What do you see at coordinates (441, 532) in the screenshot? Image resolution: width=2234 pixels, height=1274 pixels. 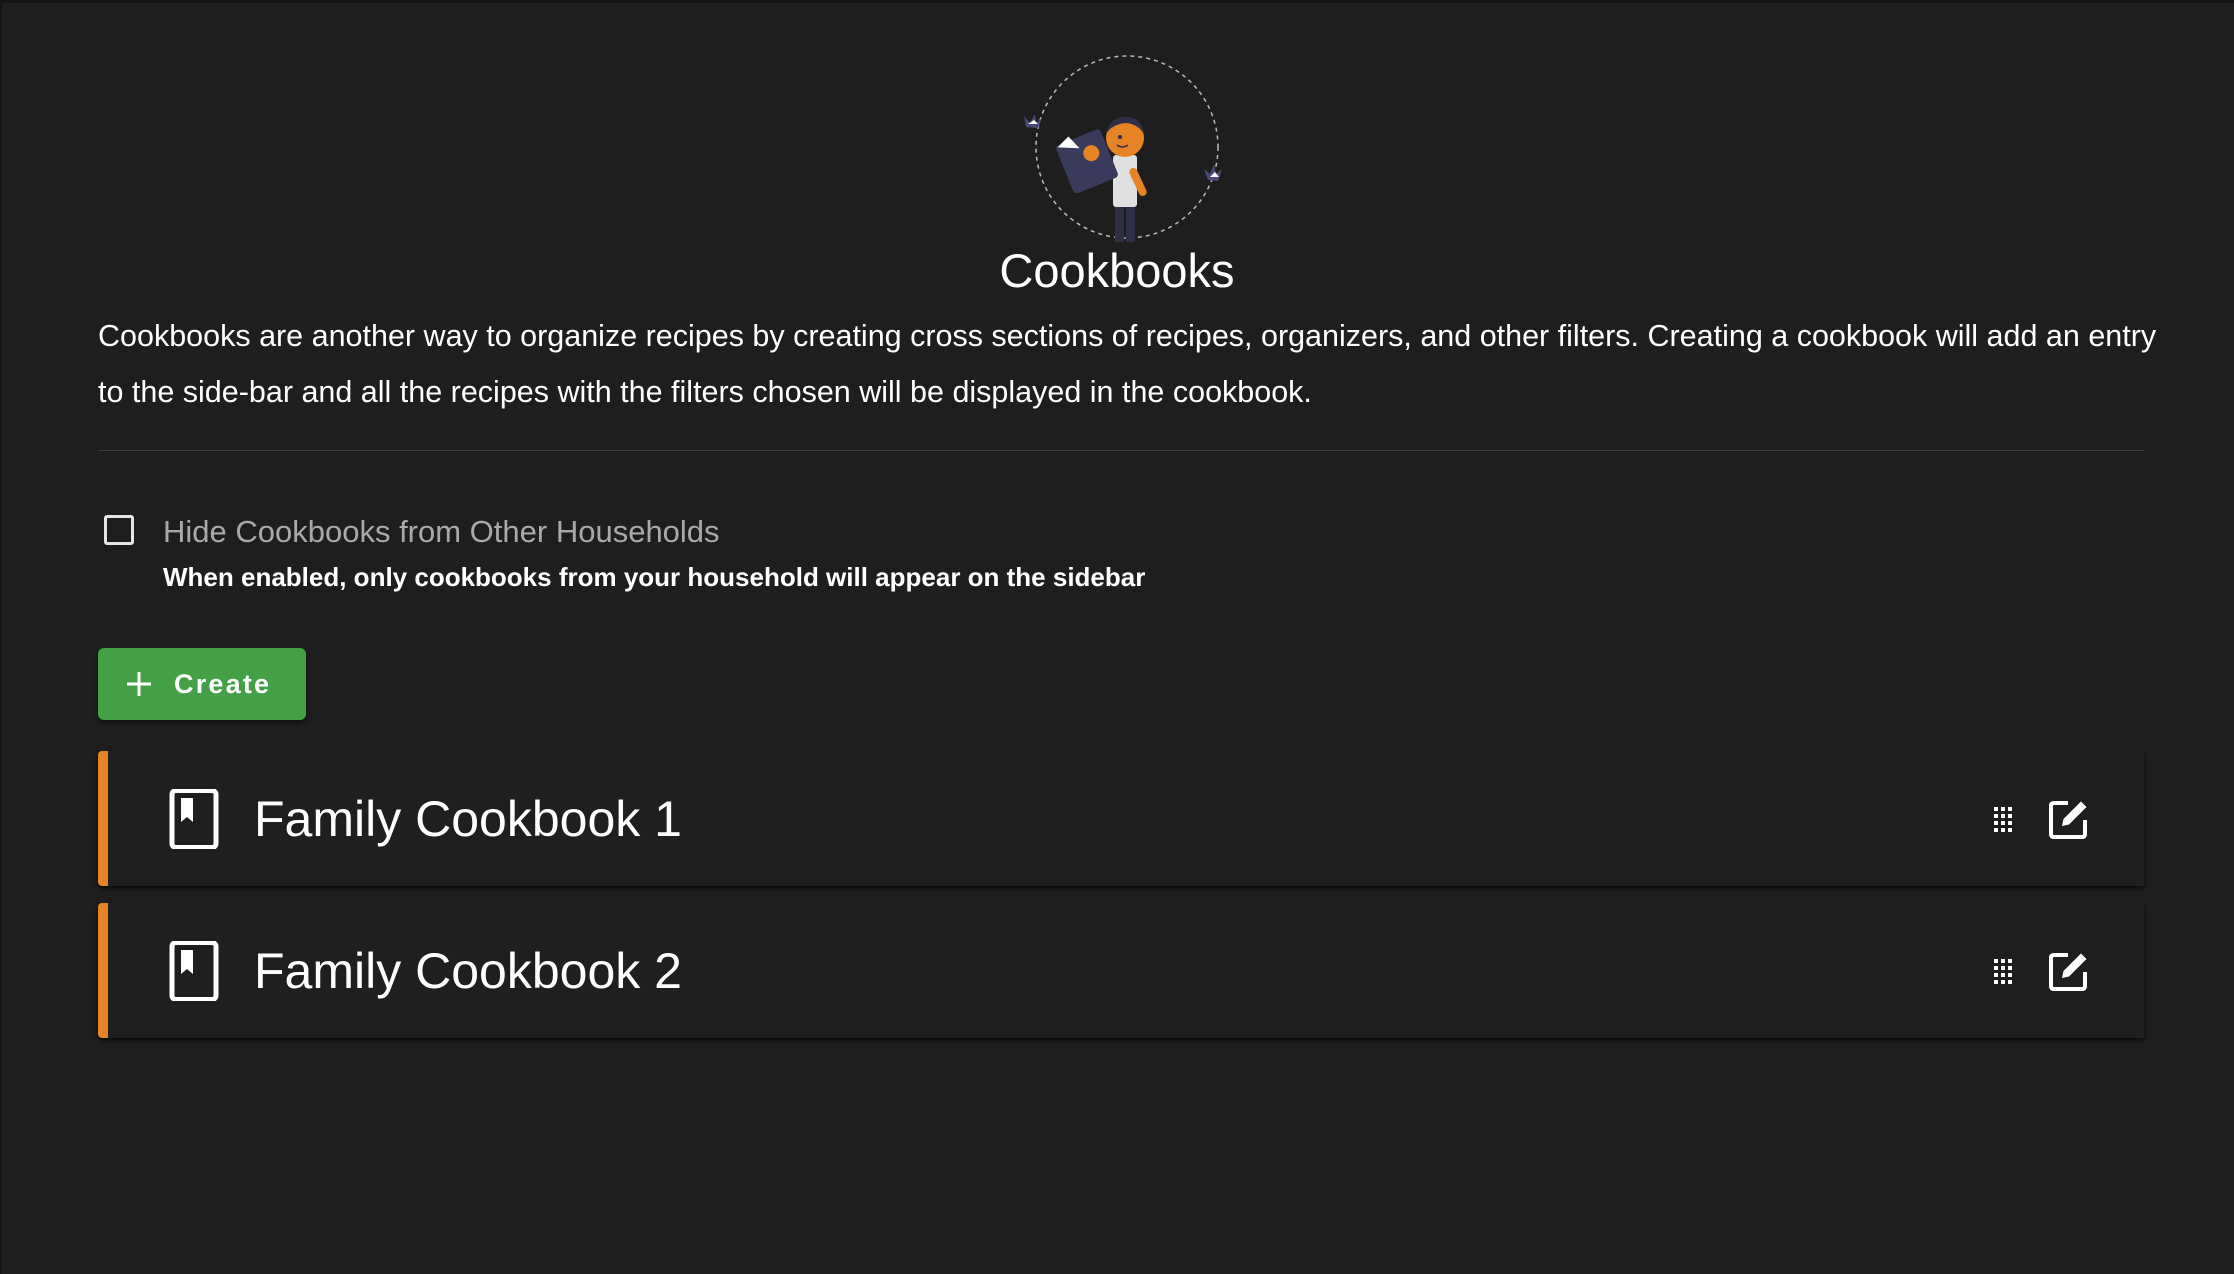 I see `hide-other-households-label: Hide Cookbooks from Other Households` at bounding box center [441, 532].